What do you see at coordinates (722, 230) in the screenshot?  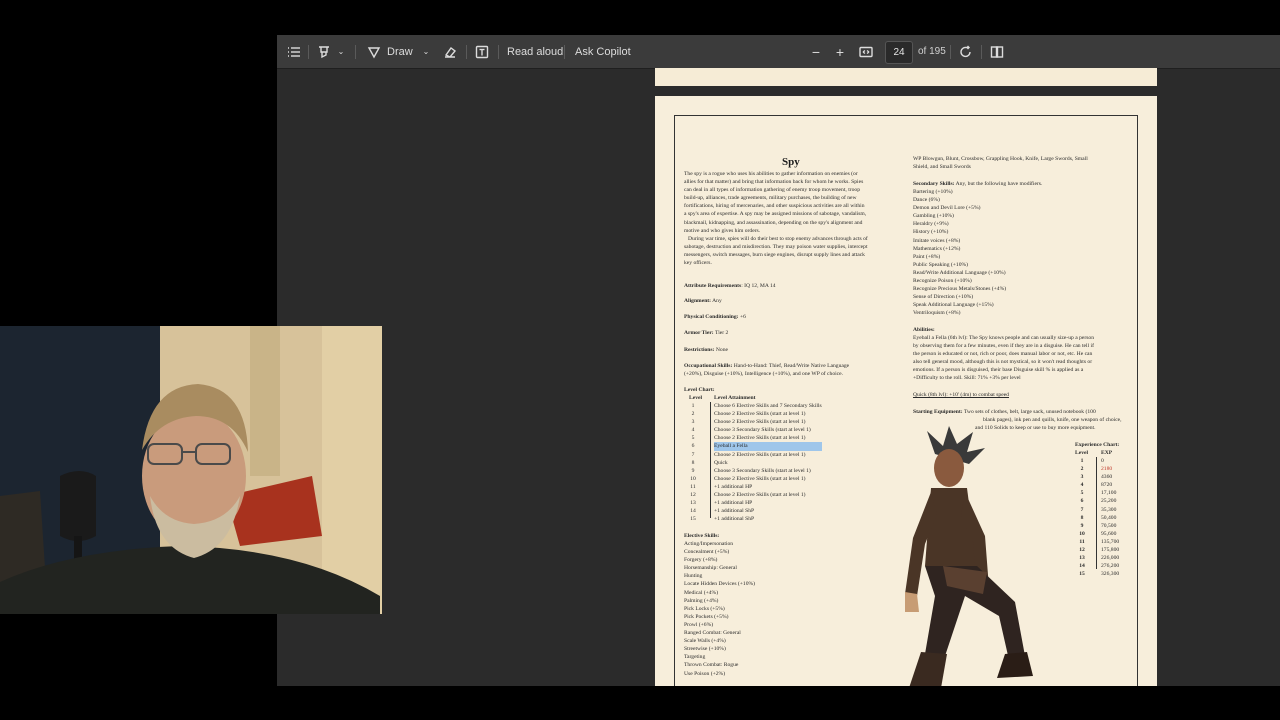 I see `intro-line: motive and who gives him orders.` at bounding box center [722, 230].